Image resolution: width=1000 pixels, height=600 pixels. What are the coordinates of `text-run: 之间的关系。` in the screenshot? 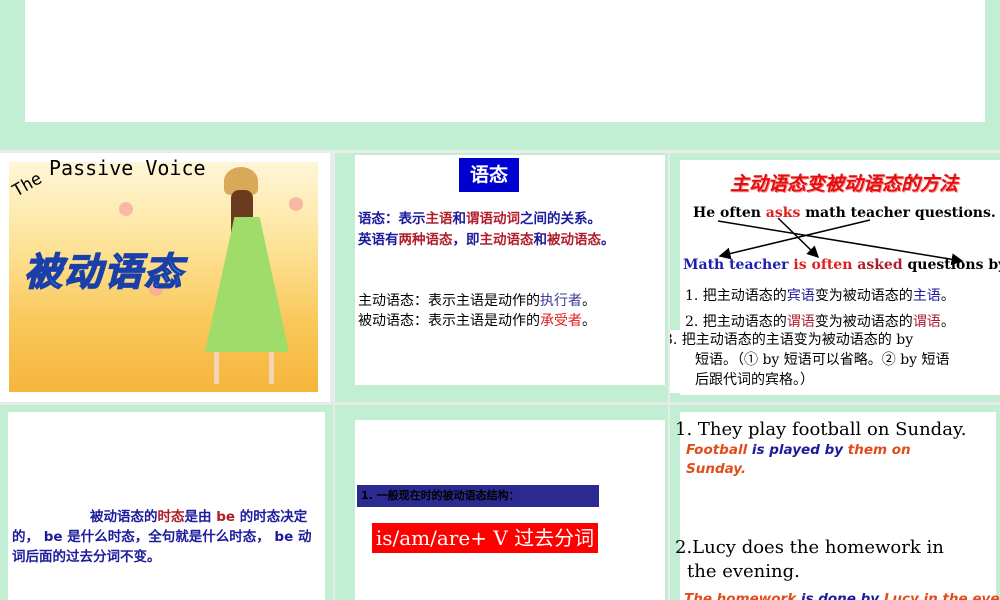 It's located at (560, 219).